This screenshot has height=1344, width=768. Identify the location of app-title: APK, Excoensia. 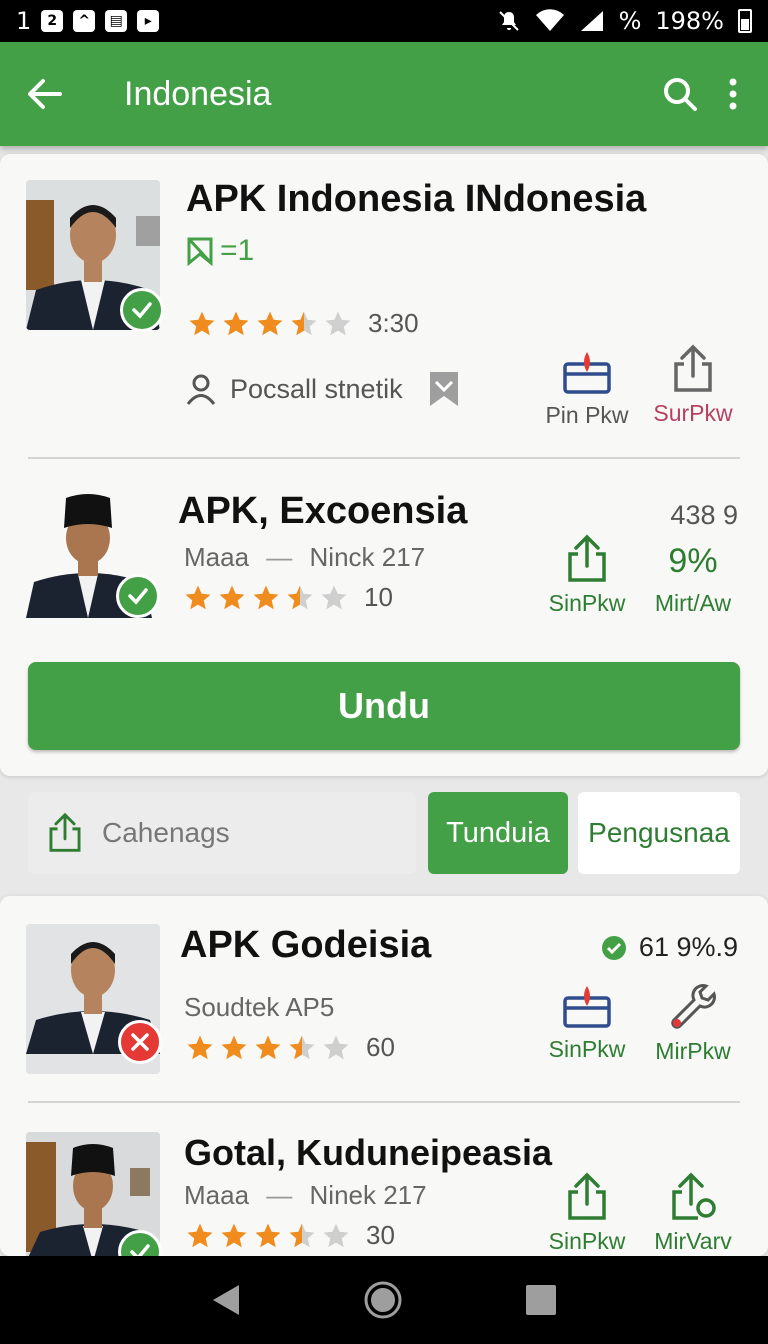
(322, 511).